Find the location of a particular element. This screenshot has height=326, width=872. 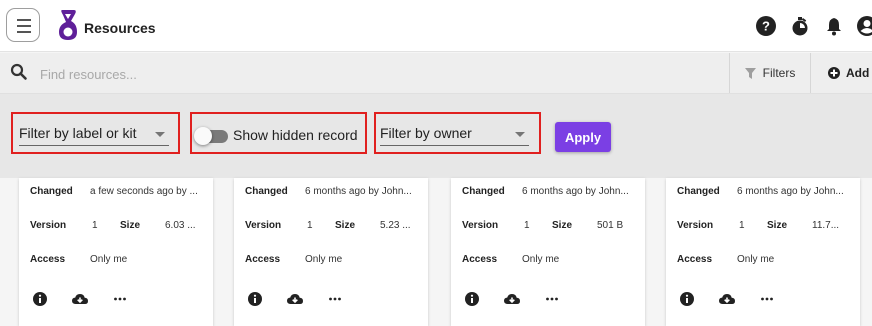

label-kit-select: Filter by label or kit is located at coordinates (94, 134).